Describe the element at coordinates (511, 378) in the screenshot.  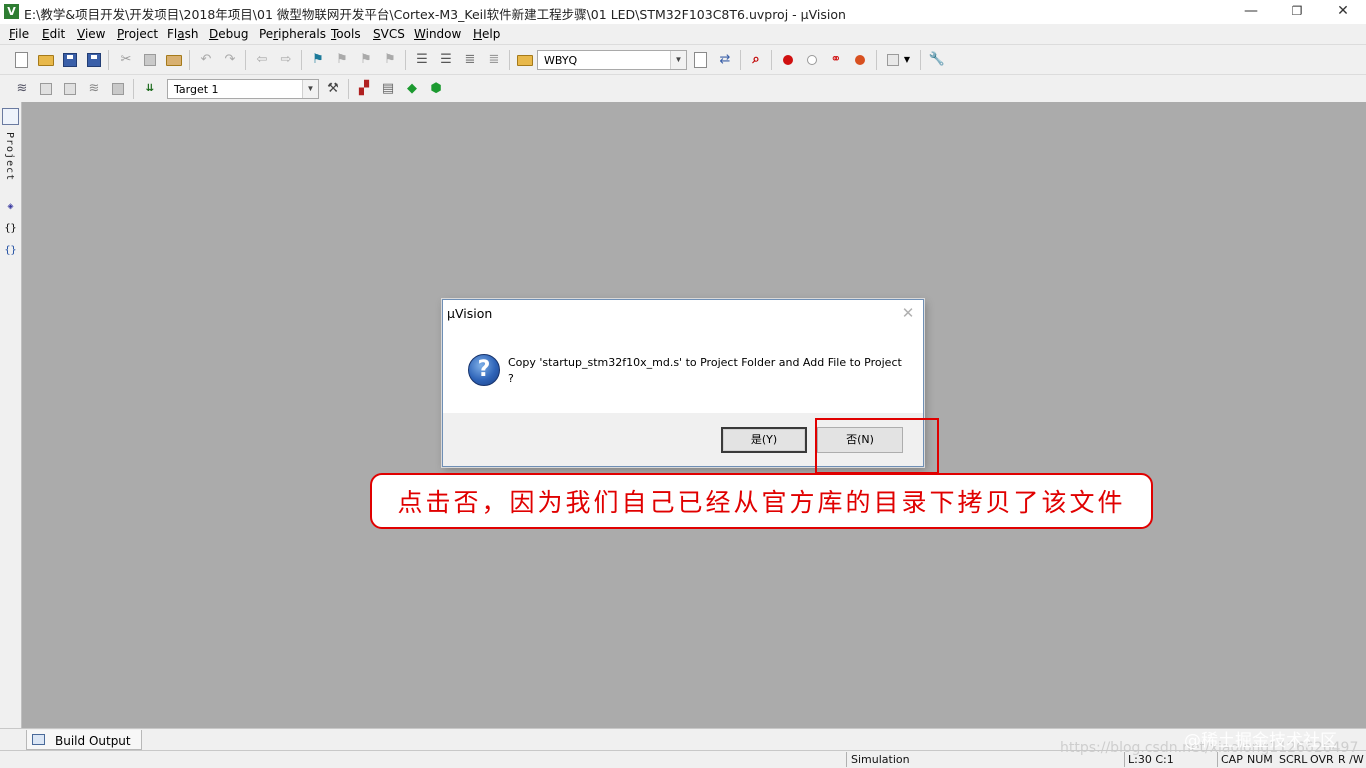
I see `dialog-message-continued: ?` at that location.